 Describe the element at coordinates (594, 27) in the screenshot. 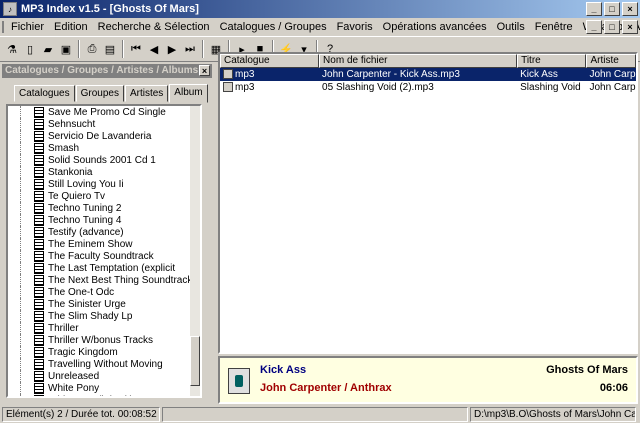

I see `mdi-minimize-button: _` at that location.